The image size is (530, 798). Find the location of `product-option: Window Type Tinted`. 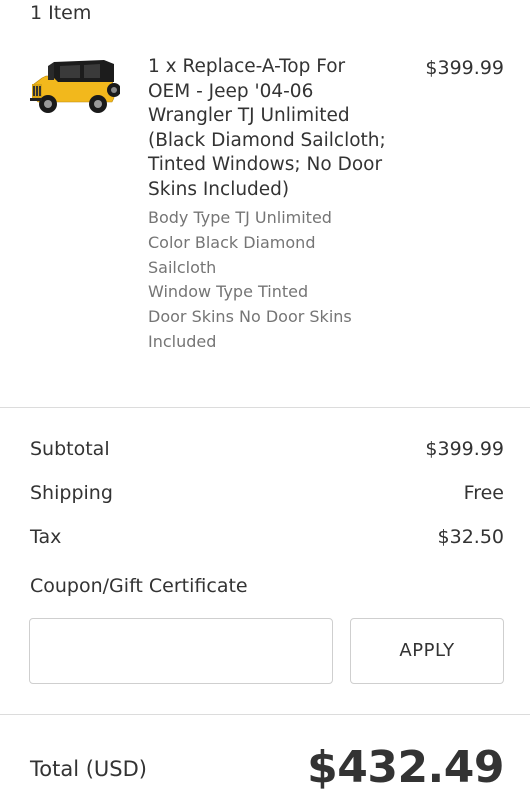

product-option: Window Type Tinted is located at coordinates (228, 292).